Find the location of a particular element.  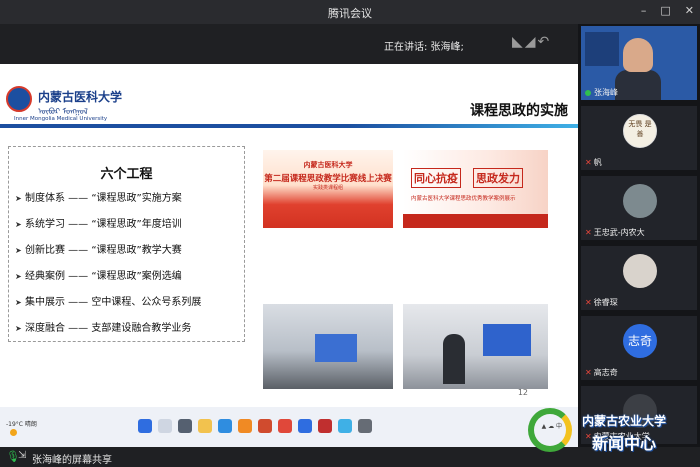

projects-heading: 六个工程 is located at coordinates (126, 174).